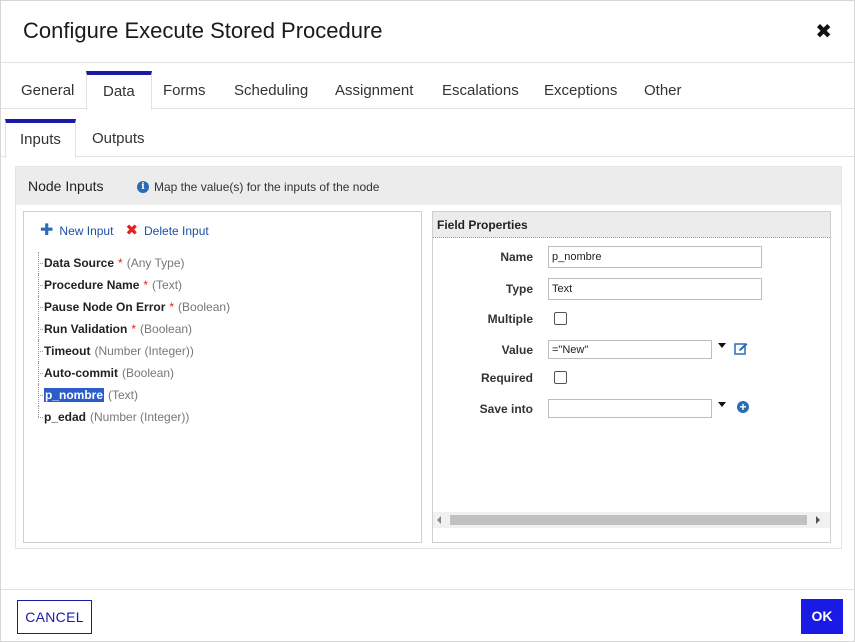 The width and height of the screenshot is (855, 642). Describe the element at coordinates (722, 404) in the screenshot. I see `save-into-dropdown-icon` at that location.